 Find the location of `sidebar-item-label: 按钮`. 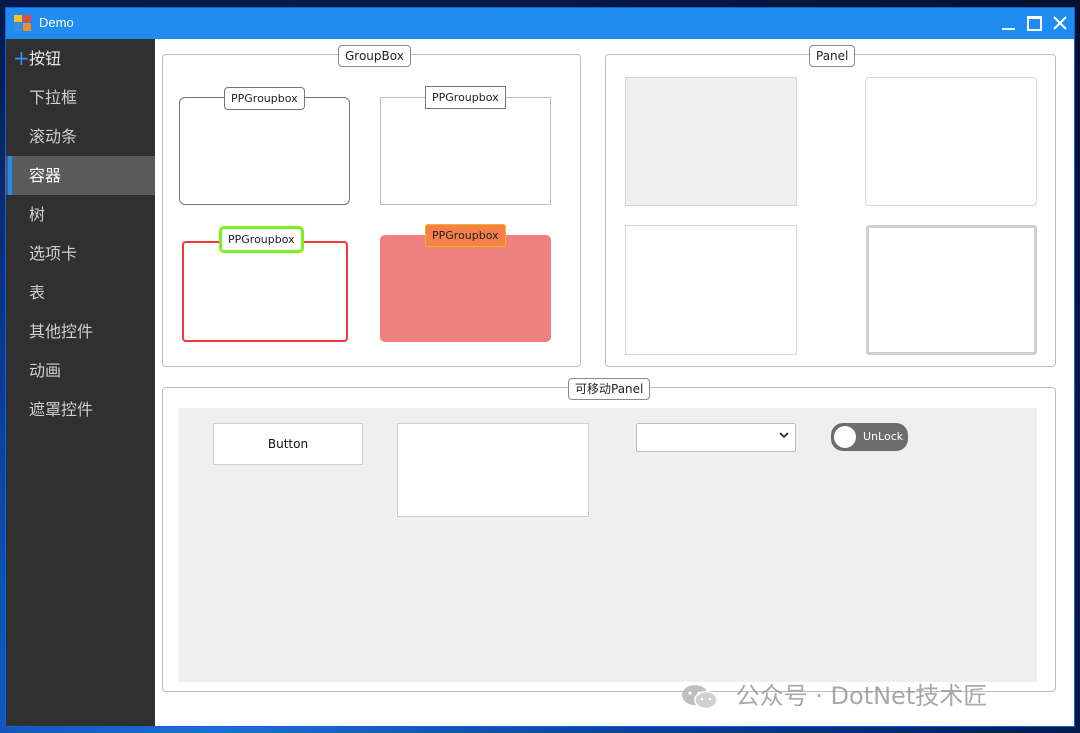

sidebar-item-label: 按钮 is located at coordinates (45, 58).